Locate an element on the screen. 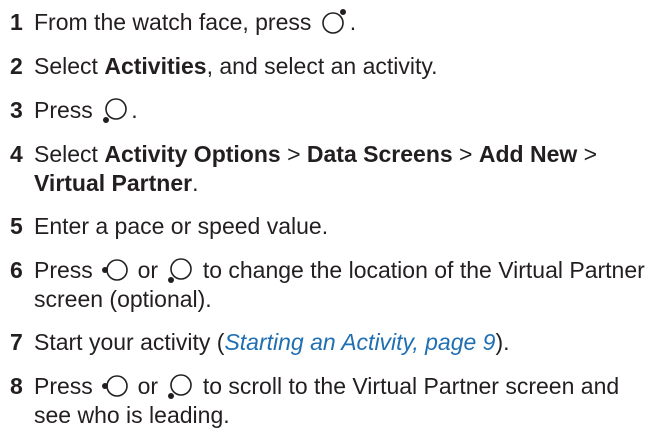  cross-reference-link: Starting an Activity, page 9 is located at coordinates (359, 342).